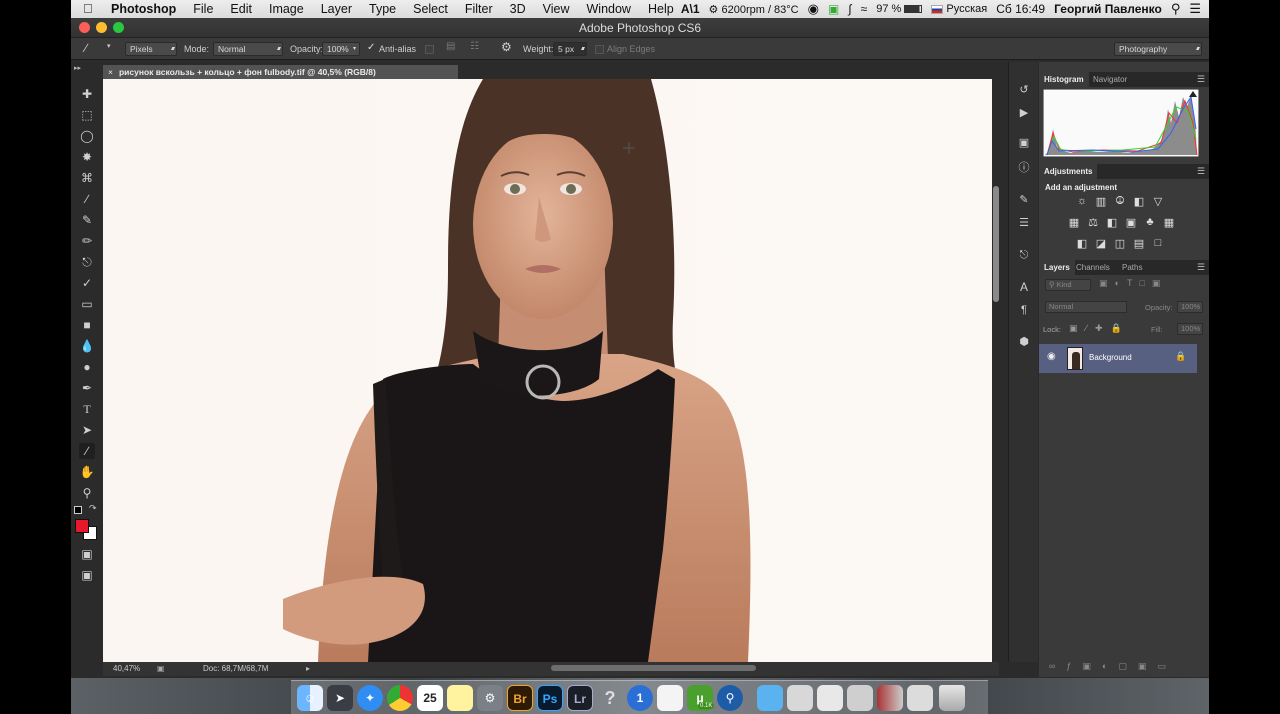  I want to click on lock-icons: ▣∕✚🔒, so click(1099, 328).